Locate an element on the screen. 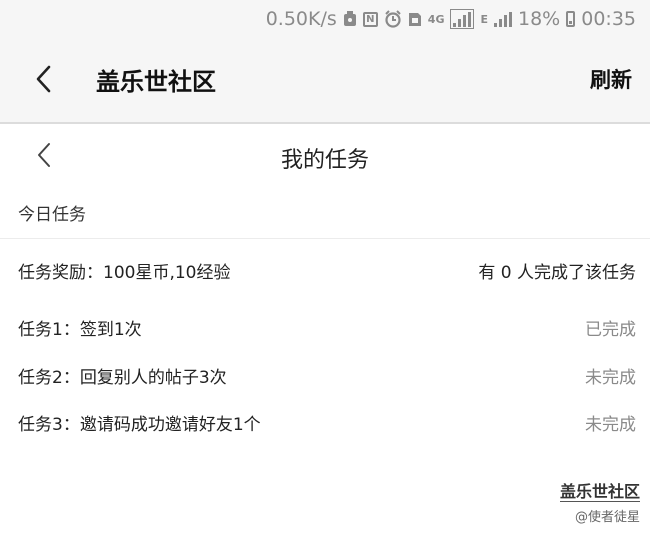 Image resolution: width=650 pixels, height=537 pixels. nfc-icon: N is located at coordinates (370, 19).